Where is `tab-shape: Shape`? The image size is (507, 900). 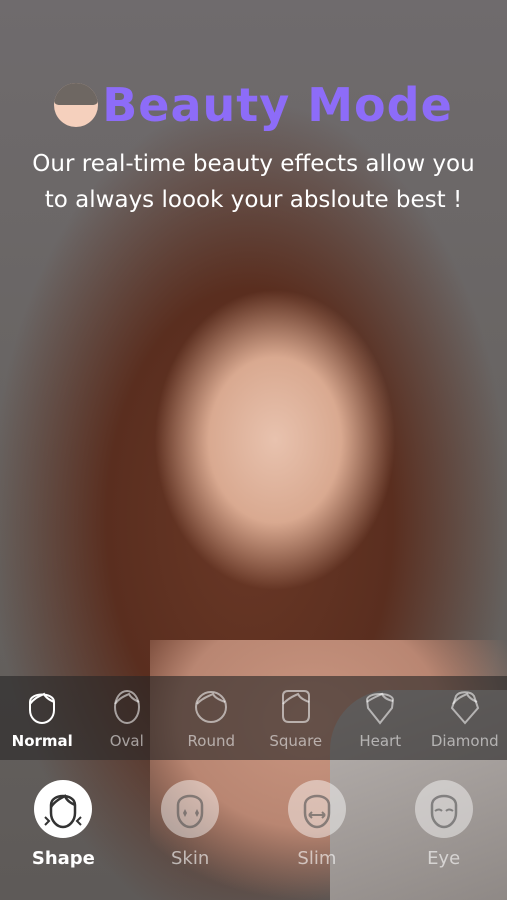
tab-shape: Shape is located at coordinates (63, 824).